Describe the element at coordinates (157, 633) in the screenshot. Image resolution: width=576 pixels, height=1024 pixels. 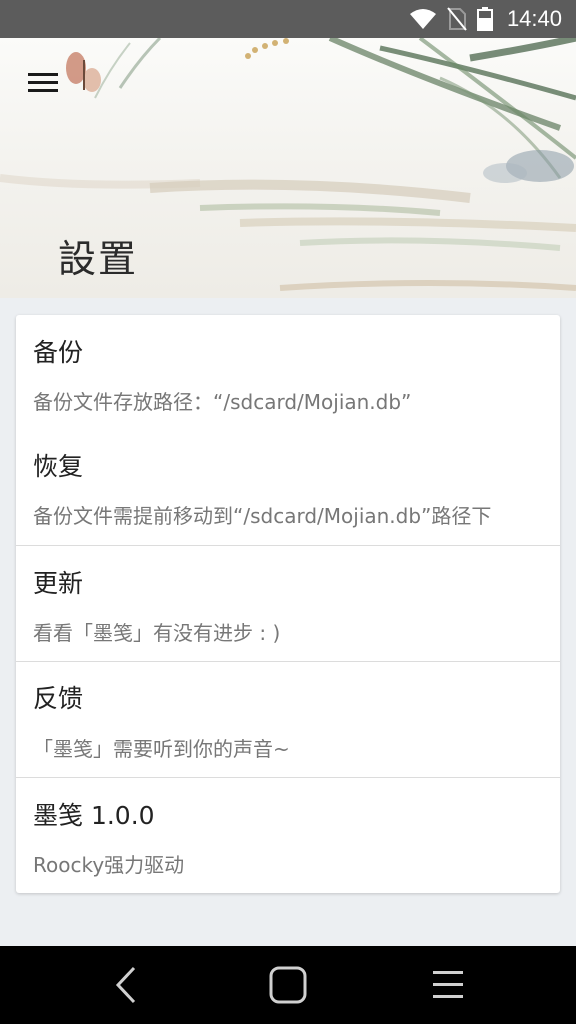
I see `update-subtitle: 看看「墨笺」有没有进步 : )` at that location.